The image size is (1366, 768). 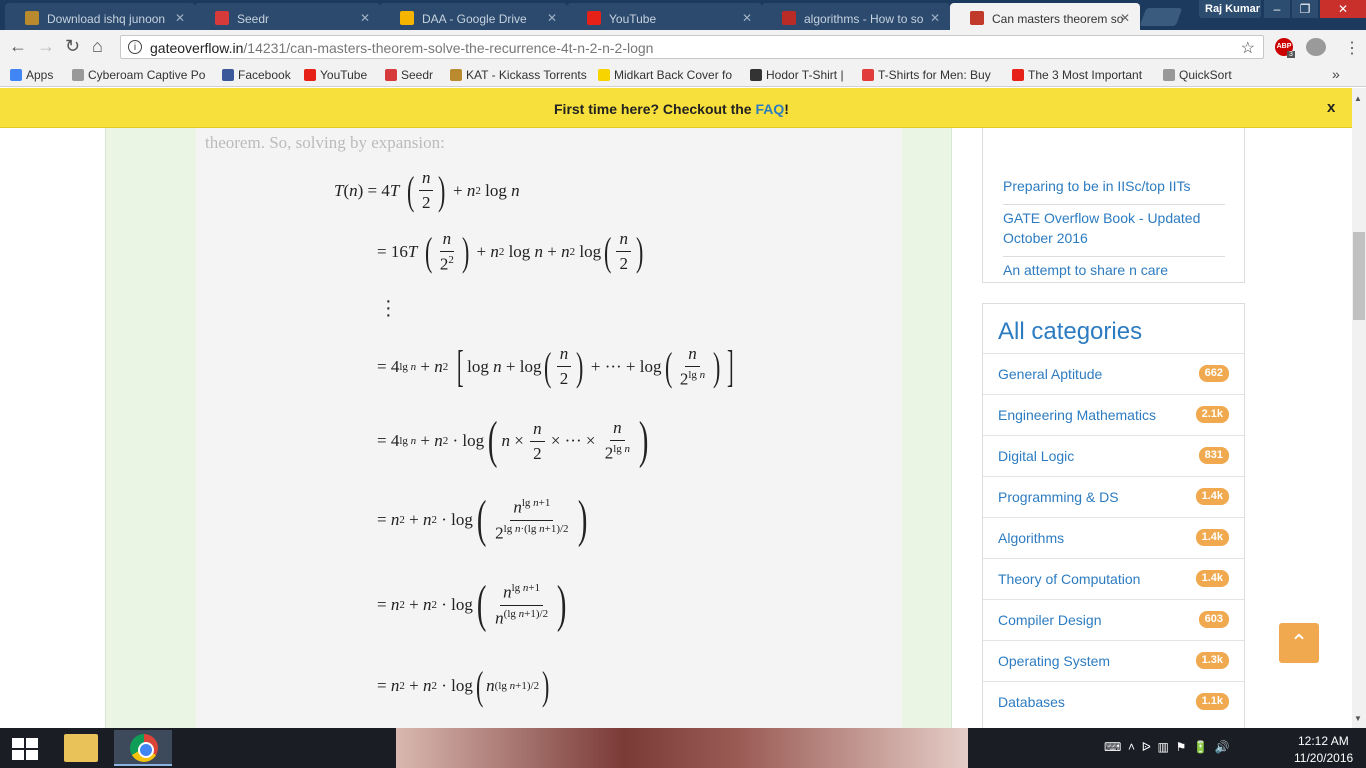 I want to click on category-row: Theory of Computation 1.4k, so click(x=1113, y=578).